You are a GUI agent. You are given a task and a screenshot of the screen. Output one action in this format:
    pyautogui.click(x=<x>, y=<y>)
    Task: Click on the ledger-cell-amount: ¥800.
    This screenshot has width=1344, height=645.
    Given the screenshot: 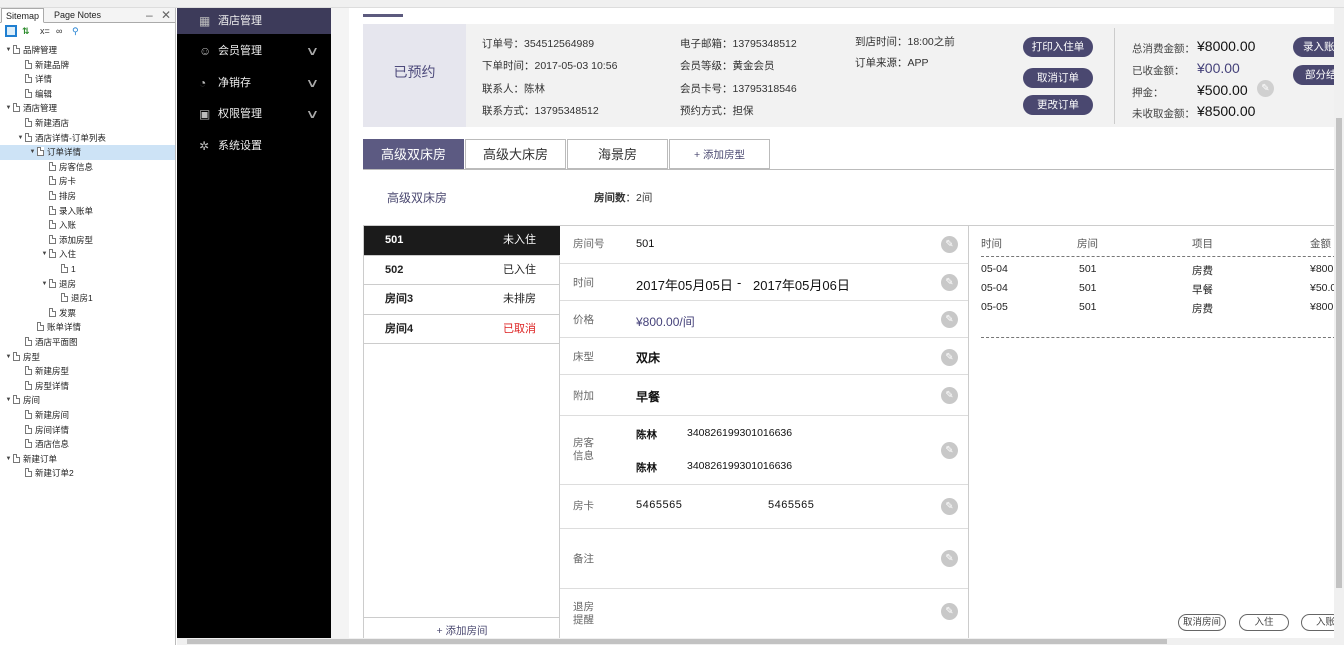 What is the action you would take?
    pyautogui.click(x=1322, y=269)
    